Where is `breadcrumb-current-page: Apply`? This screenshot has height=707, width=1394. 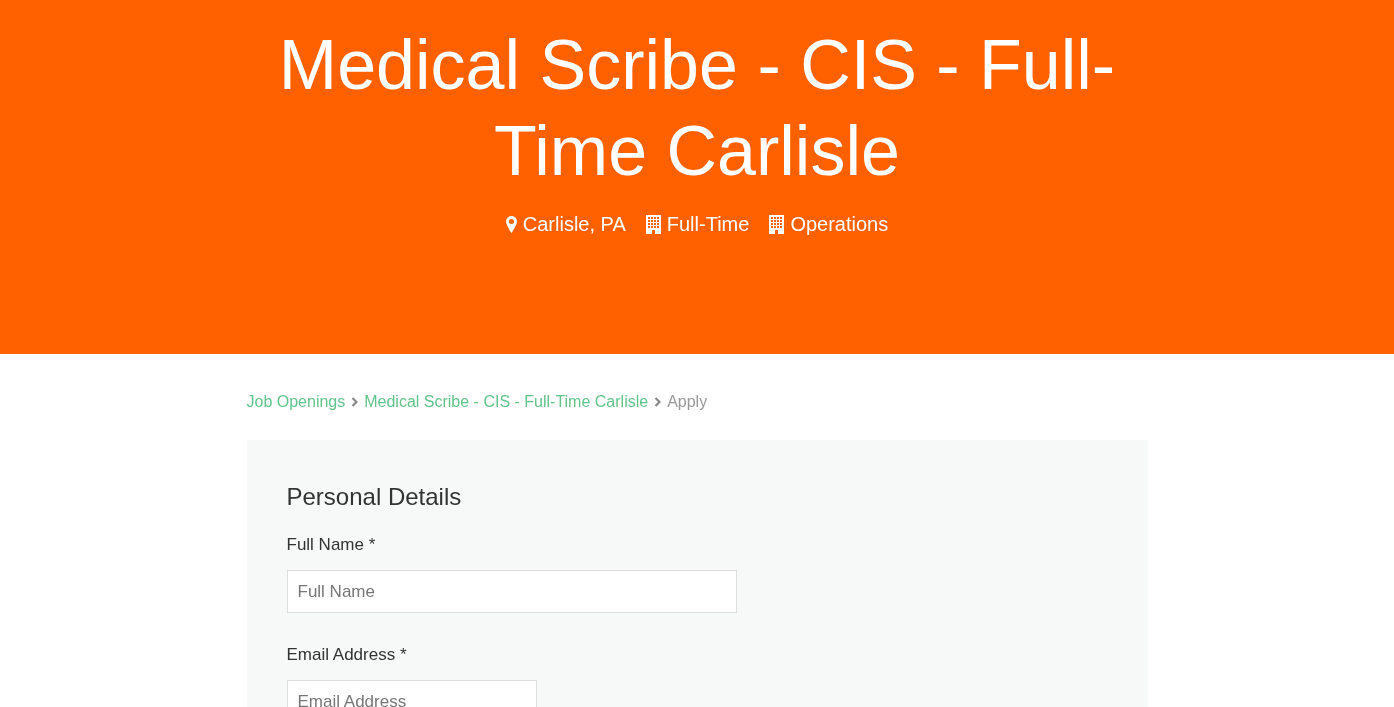 breadcrumb-current-page: Apply is located at coordinates (687, 402).